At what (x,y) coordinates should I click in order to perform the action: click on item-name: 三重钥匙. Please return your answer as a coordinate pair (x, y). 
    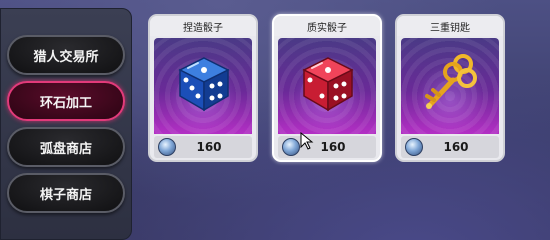
    Looking at the image, I should click on (450, 26).